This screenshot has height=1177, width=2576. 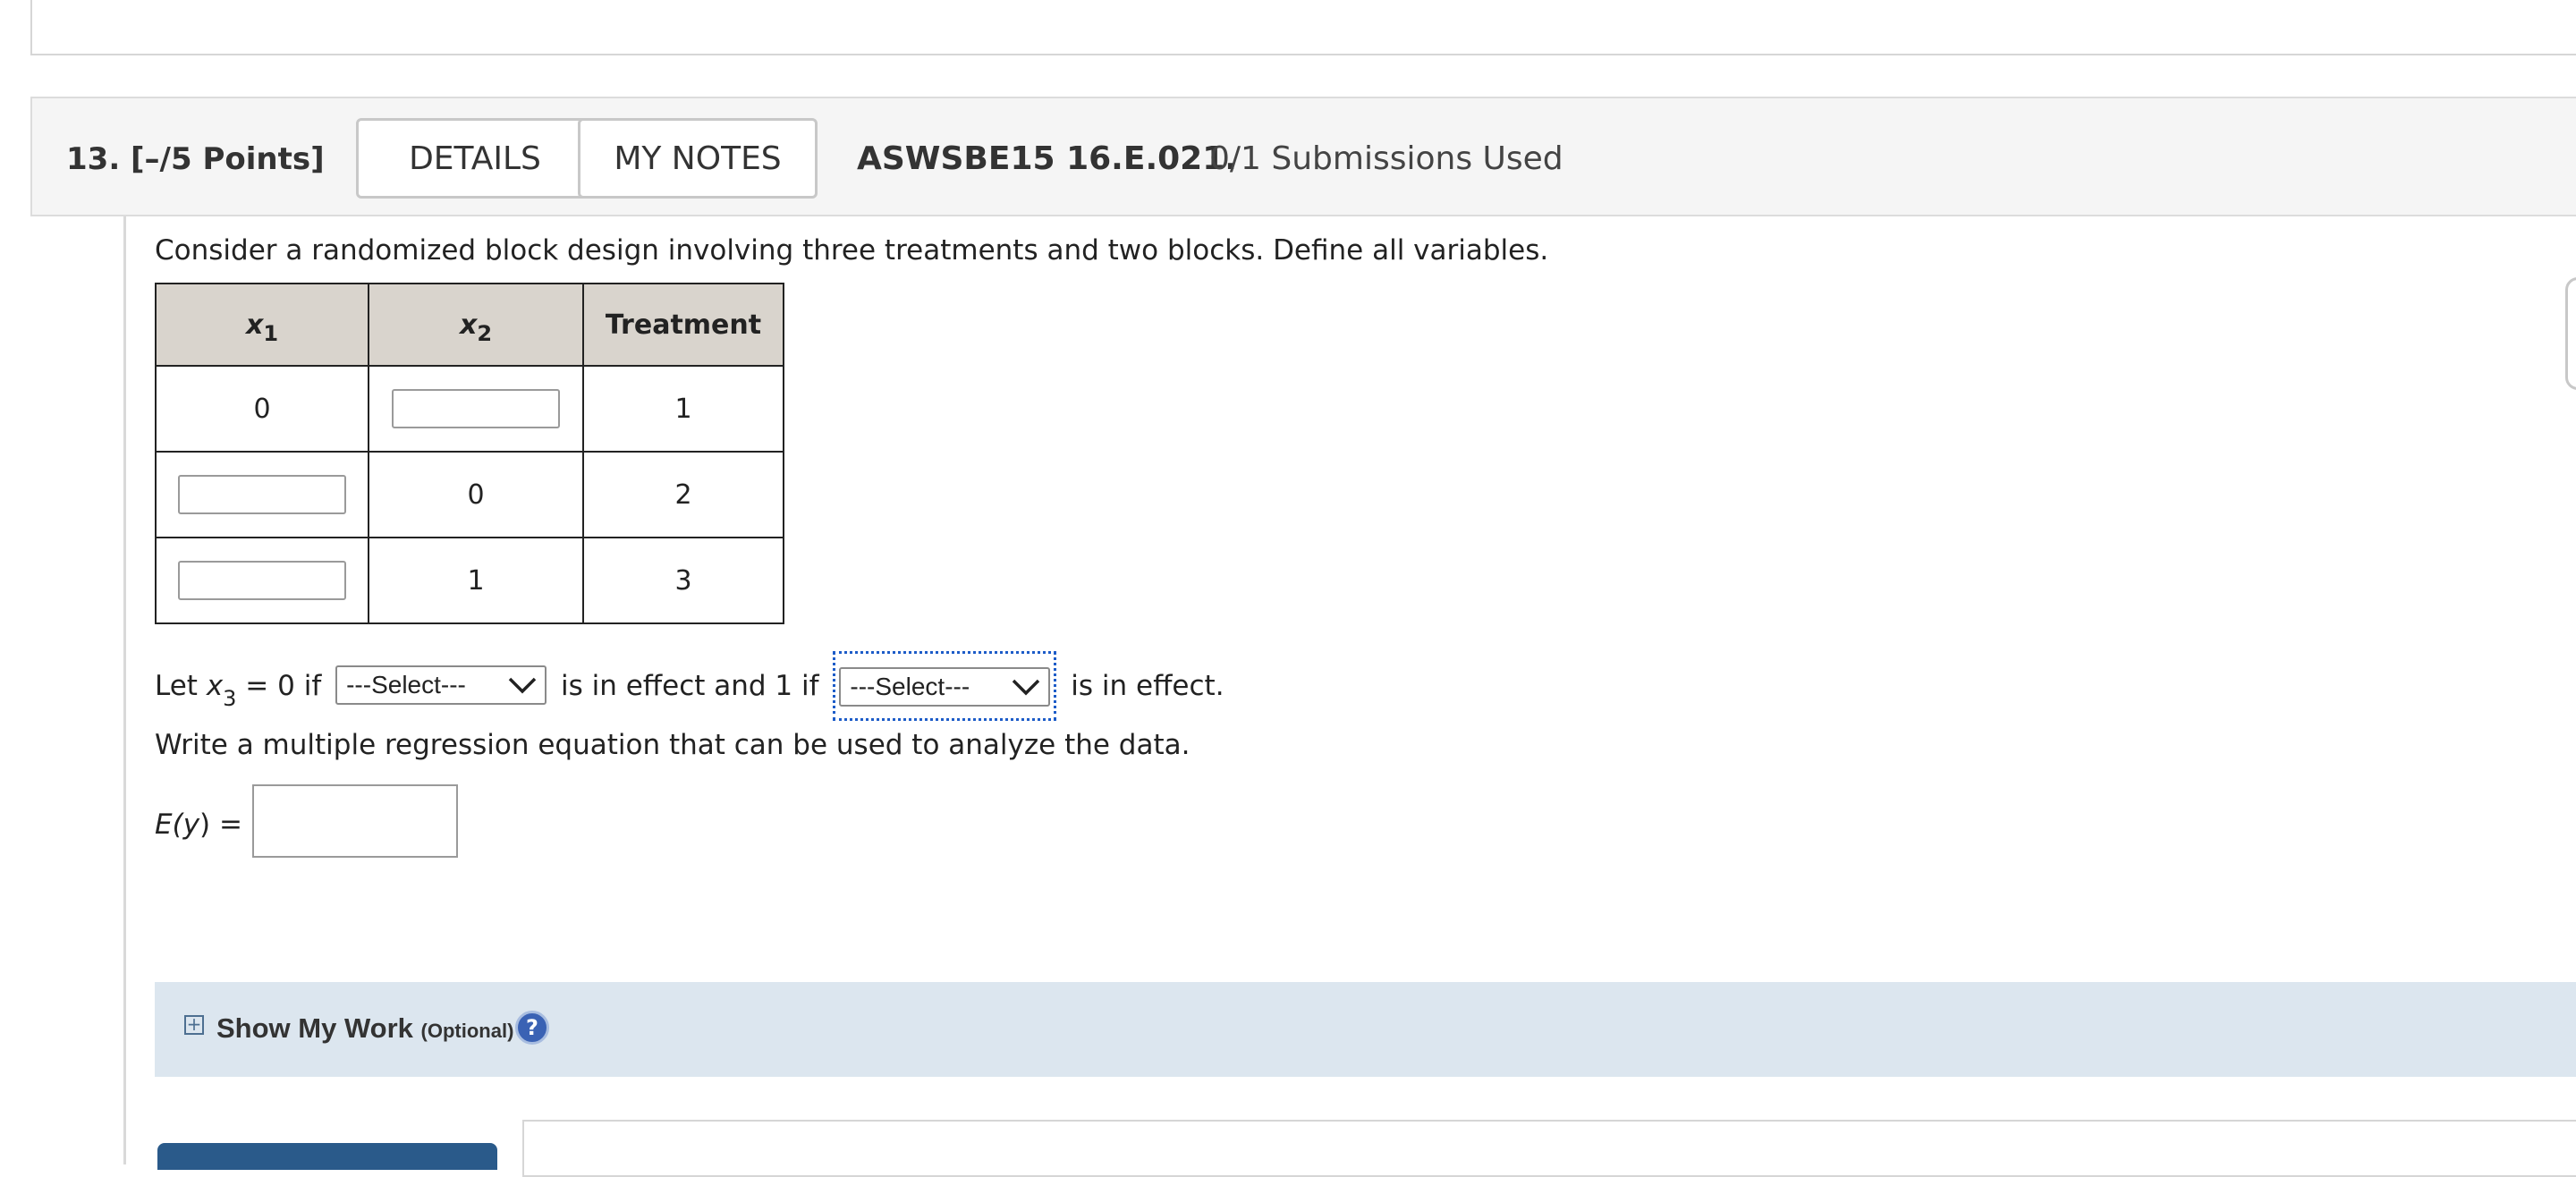 I want to click on x1-input-row2, so click(x=262, y=495).